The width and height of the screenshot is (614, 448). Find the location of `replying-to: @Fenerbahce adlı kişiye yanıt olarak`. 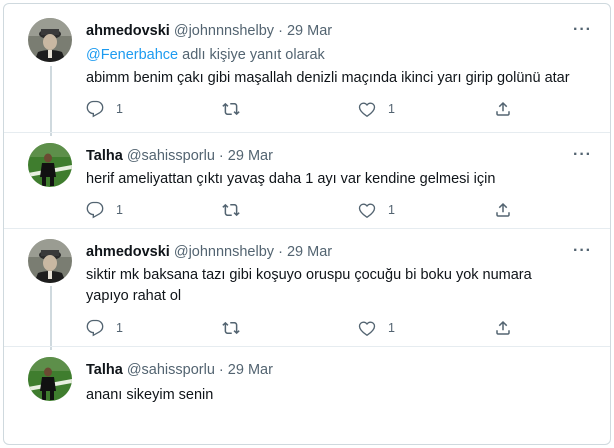

replying-to: @Fenerbahce adlı kişiye yanıt olarak is located at coordinates (205, 55).